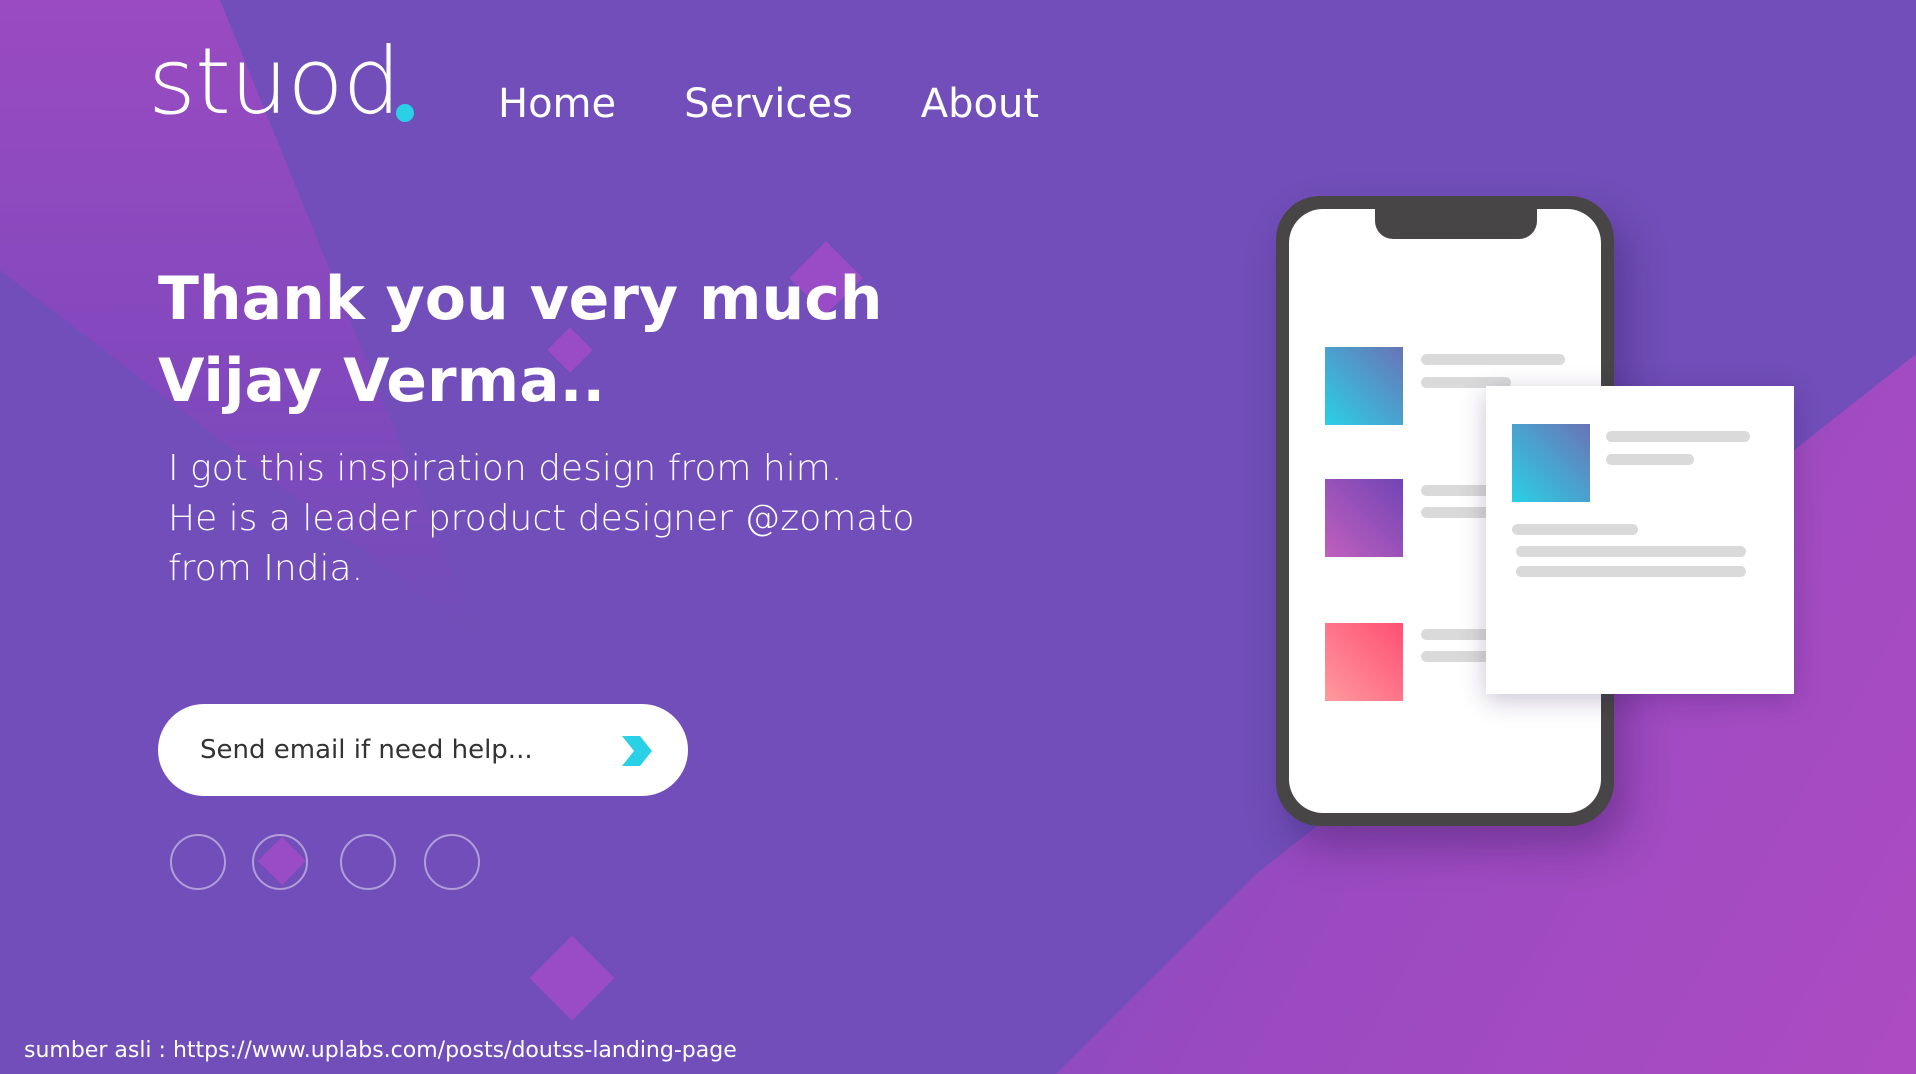  I want to click on logo-dot, so click(405, 113).